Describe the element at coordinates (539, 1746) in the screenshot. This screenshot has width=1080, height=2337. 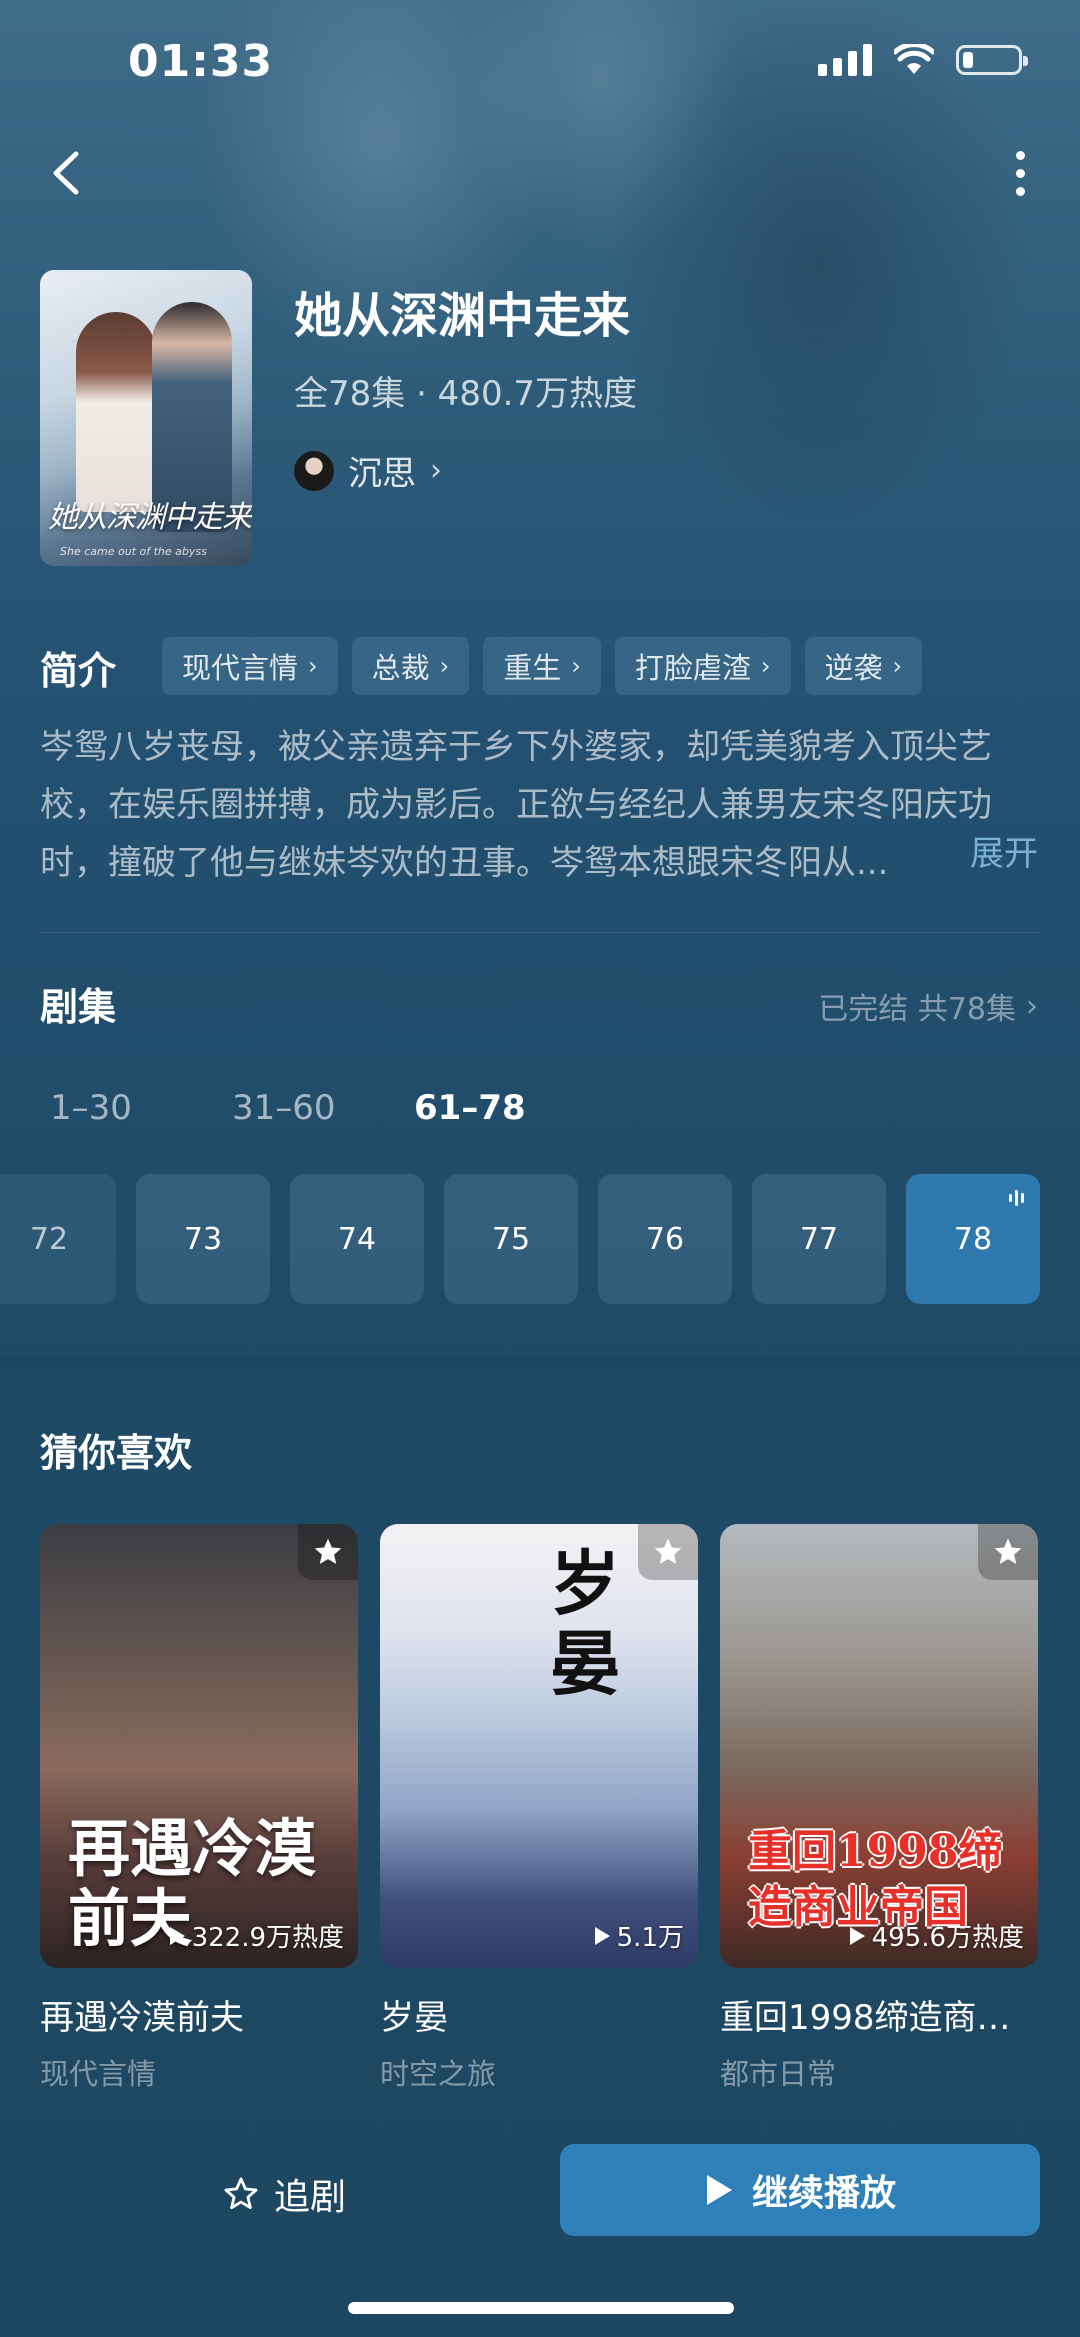
I see `card-cover: 岁晏 5.1万` at that location.